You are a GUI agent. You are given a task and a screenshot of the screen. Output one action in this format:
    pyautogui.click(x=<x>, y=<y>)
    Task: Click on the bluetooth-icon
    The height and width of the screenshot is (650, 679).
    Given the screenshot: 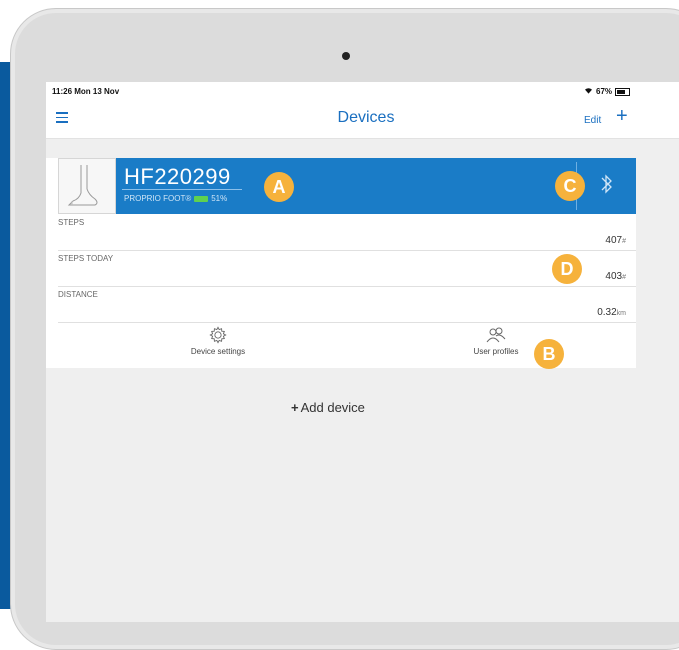 What is the action you would take?
    pyautogui.click(x=607, y=184)
    